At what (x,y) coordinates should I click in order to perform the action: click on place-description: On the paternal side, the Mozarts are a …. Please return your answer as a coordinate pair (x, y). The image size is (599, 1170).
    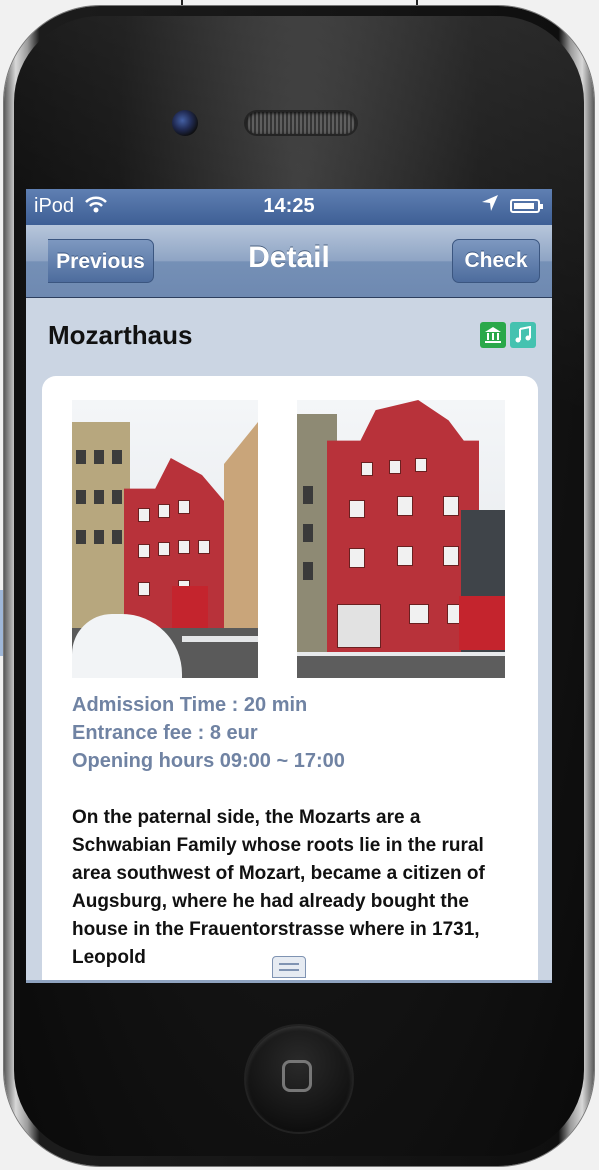
    Looking at the image, I should click on (278, 887).